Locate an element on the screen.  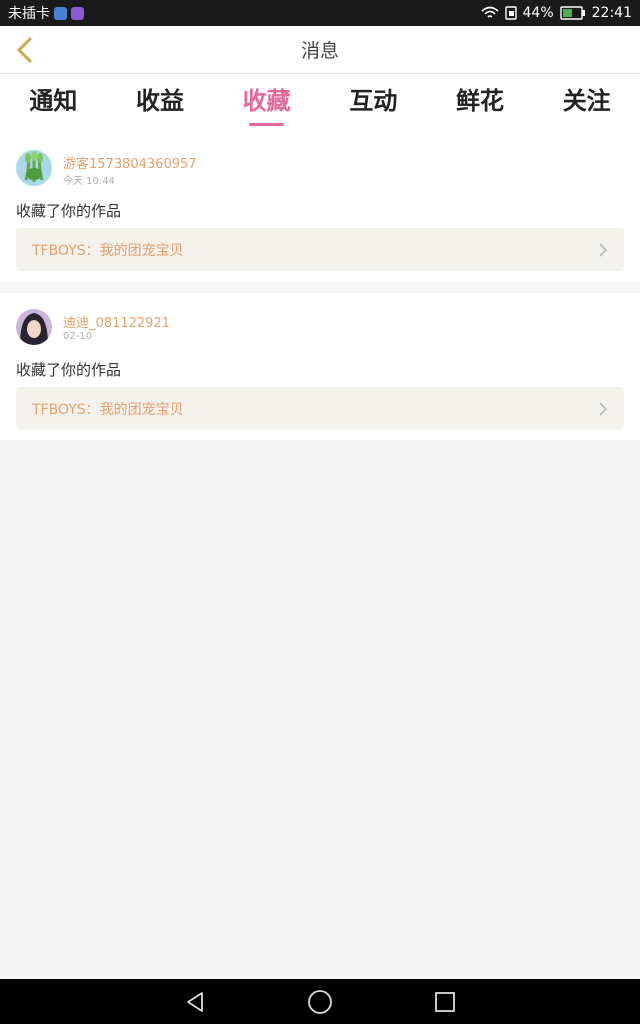
app-notification-icon is located at coordinates (60, 13).